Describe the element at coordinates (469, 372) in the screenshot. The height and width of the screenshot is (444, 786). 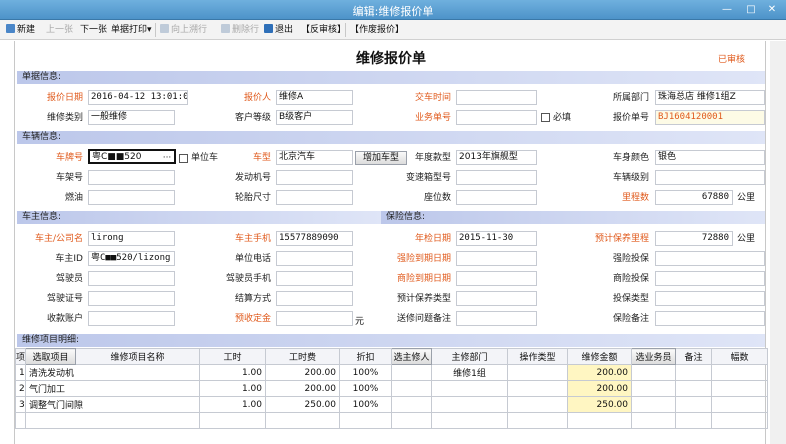
I see `cell-dept: 维修1组` at that location.